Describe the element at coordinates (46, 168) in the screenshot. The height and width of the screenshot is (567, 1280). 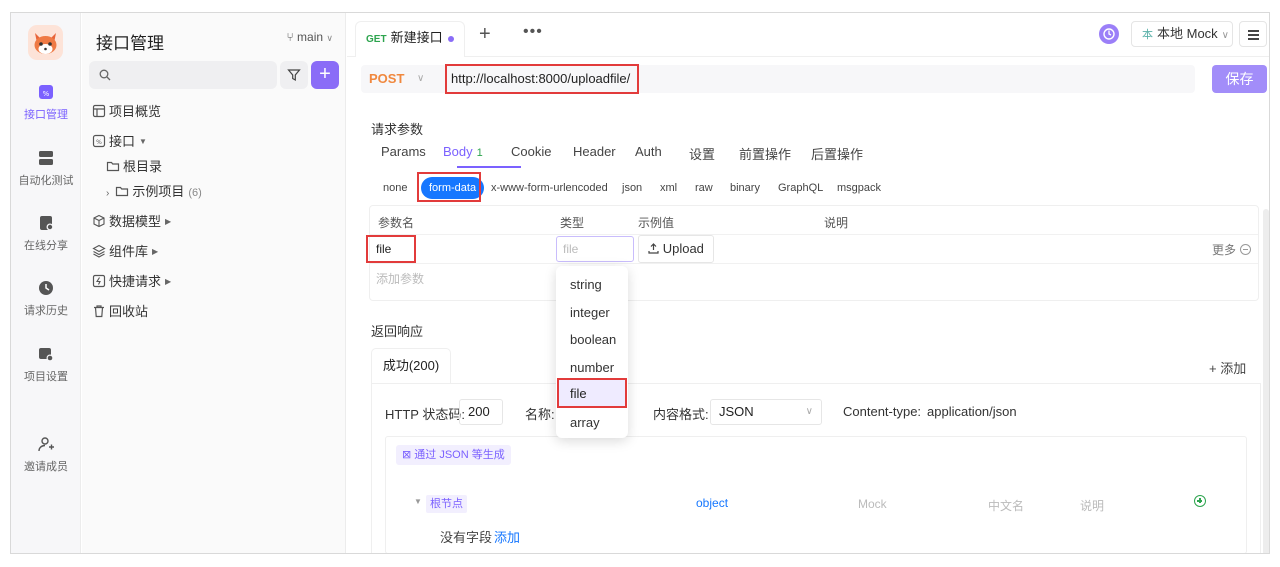
I see `rail-item-automation: 自动化测试` at that location.